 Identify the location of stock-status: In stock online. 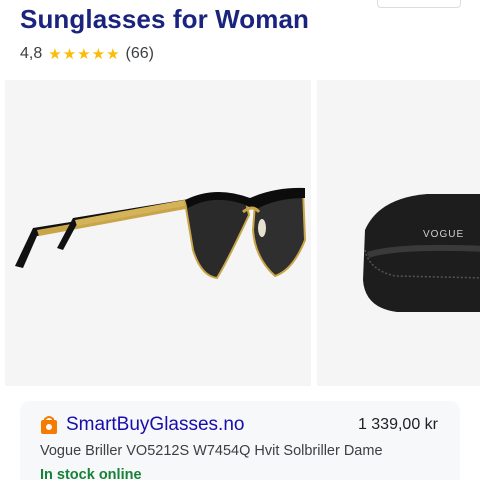
(91, 473).